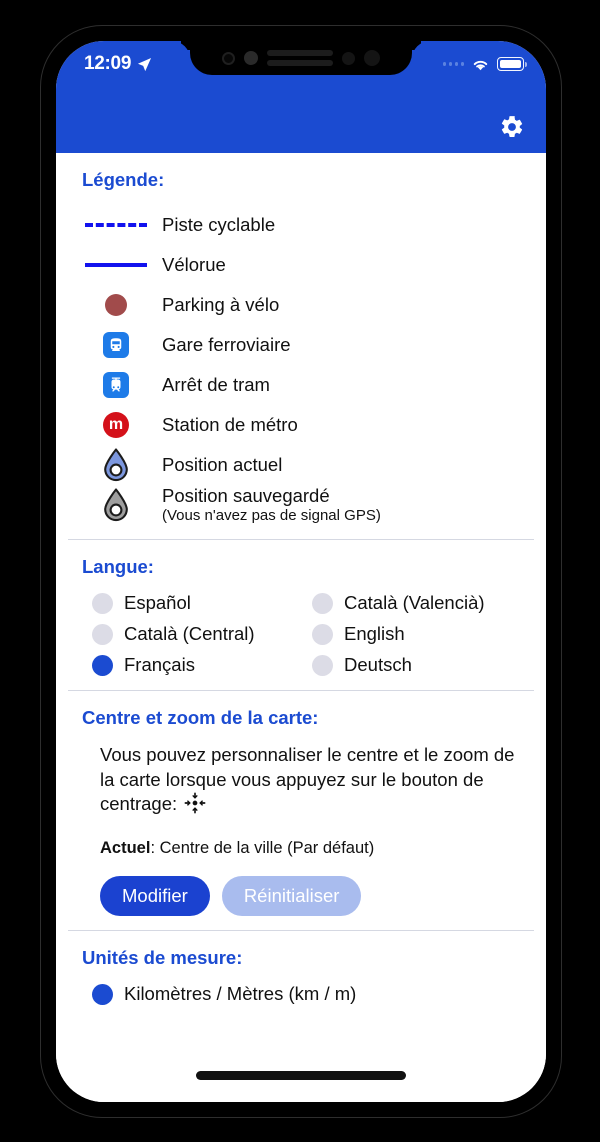 Image resolution: width=600 pixels, height=1142 pixels. Describe the element at coordinates (240, 994) in the screenshot. I see `units-option-label: Kilomètres / Mètres (km / m)` at that location.